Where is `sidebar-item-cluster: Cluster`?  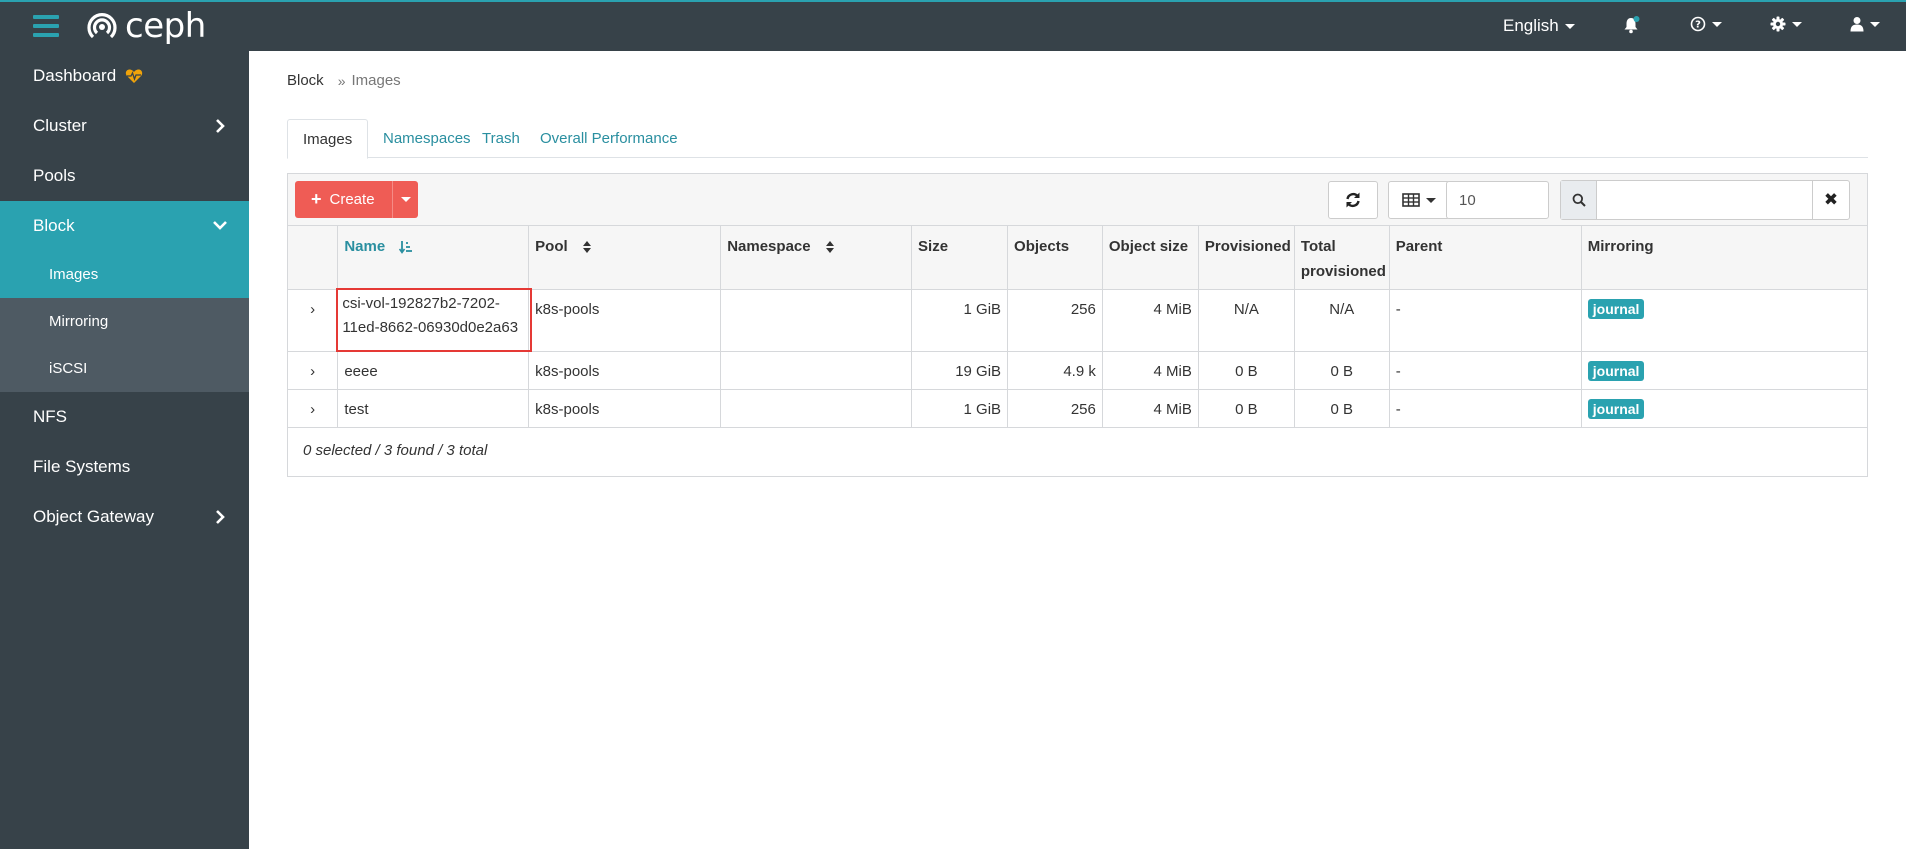 sidebar-item-cluster: Cluster is located at coordinates (124, 126).